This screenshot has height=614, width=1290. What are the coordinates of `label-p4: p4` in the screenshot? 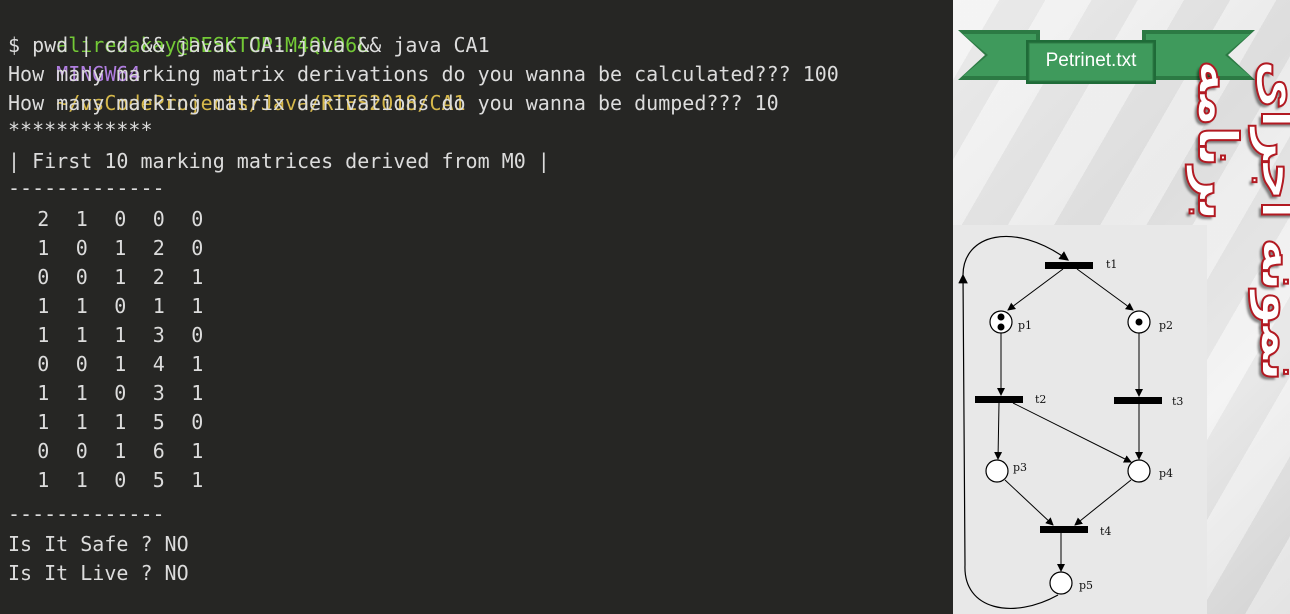 It's located at (1166, 473).